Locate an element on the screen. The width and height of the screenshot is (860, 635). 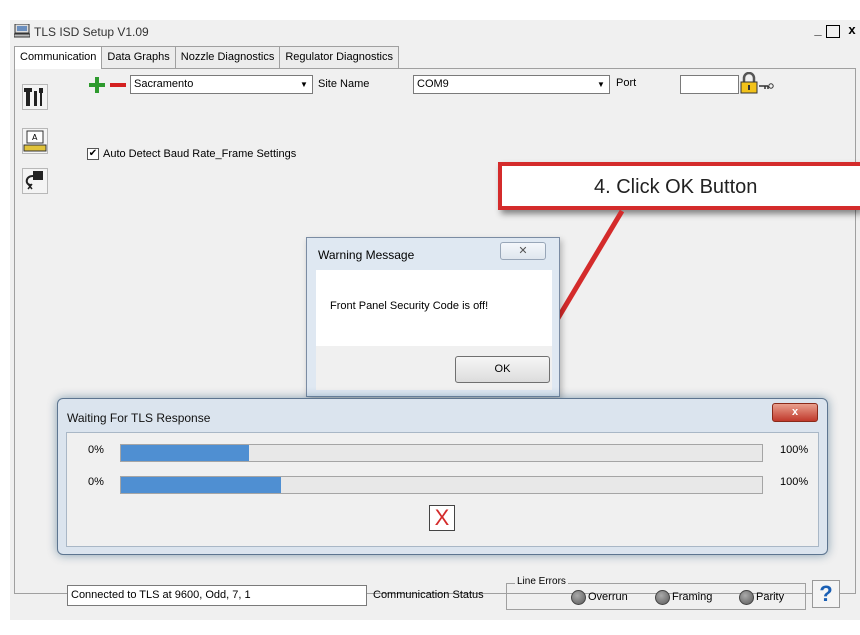
port-value: COM9 is located at coordinates (433, 84).